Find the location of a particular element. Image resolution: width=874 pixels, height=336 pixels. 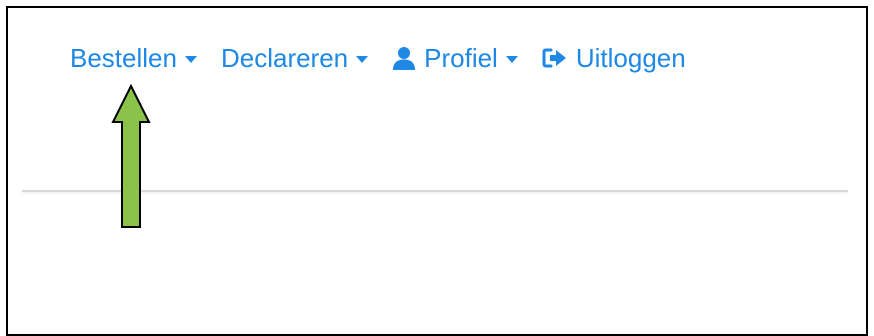

nav-declareren-label: Declareren is located at coordinates (284, 57).